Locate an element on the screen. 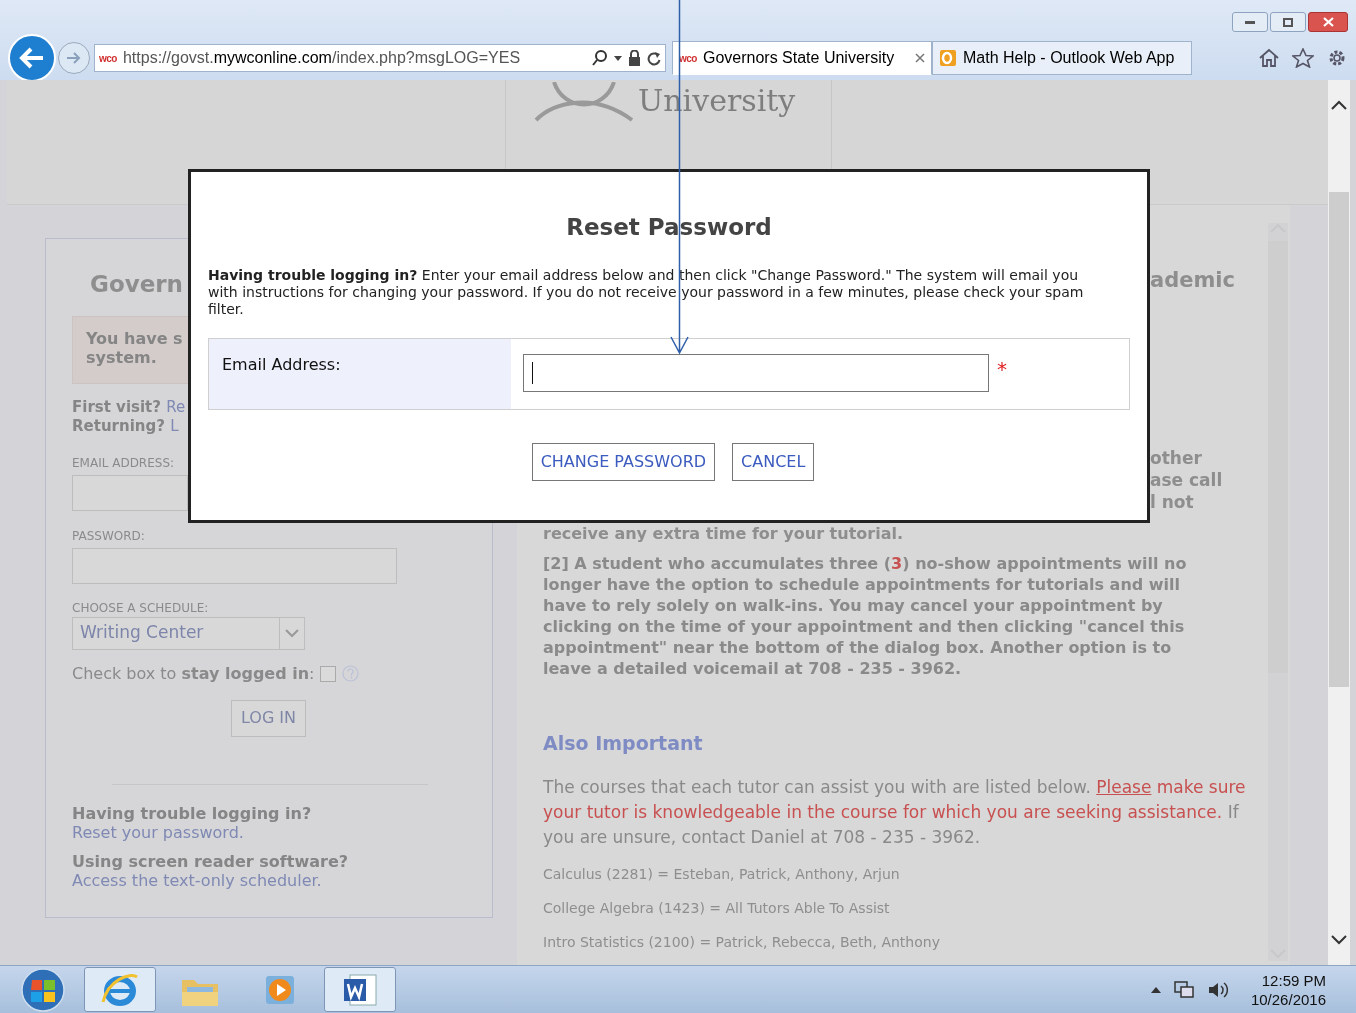 This screenshot has width=1356, height=1013. close-button is located at coordinates (1328, 22).